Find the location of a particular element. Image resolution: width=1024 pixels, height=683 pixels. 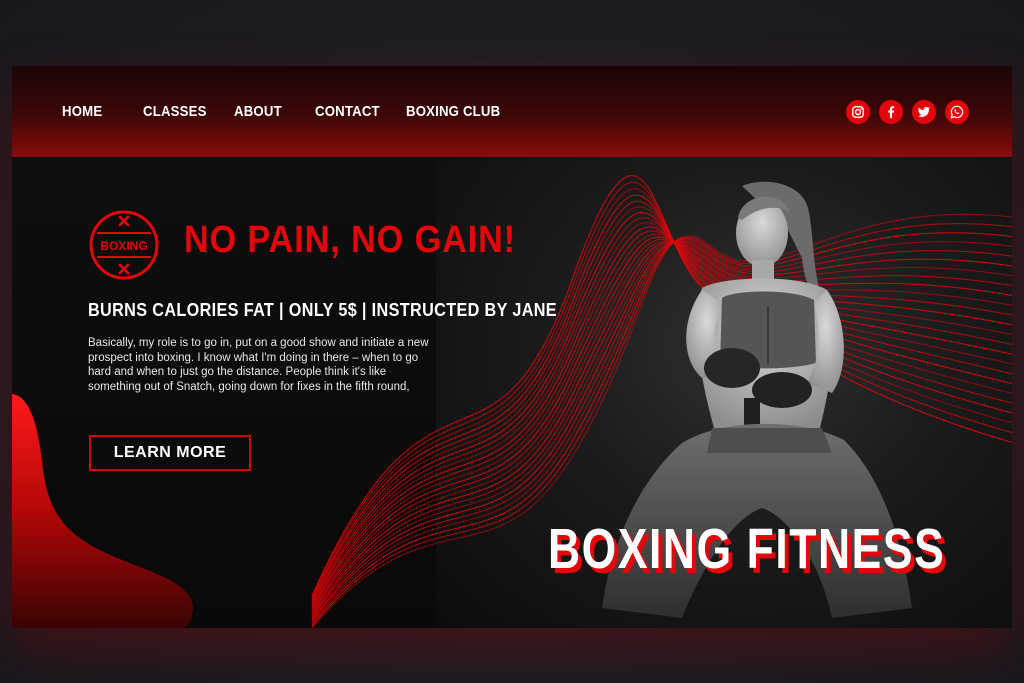

nav-home: HOME is located at coordinates (82, 111).